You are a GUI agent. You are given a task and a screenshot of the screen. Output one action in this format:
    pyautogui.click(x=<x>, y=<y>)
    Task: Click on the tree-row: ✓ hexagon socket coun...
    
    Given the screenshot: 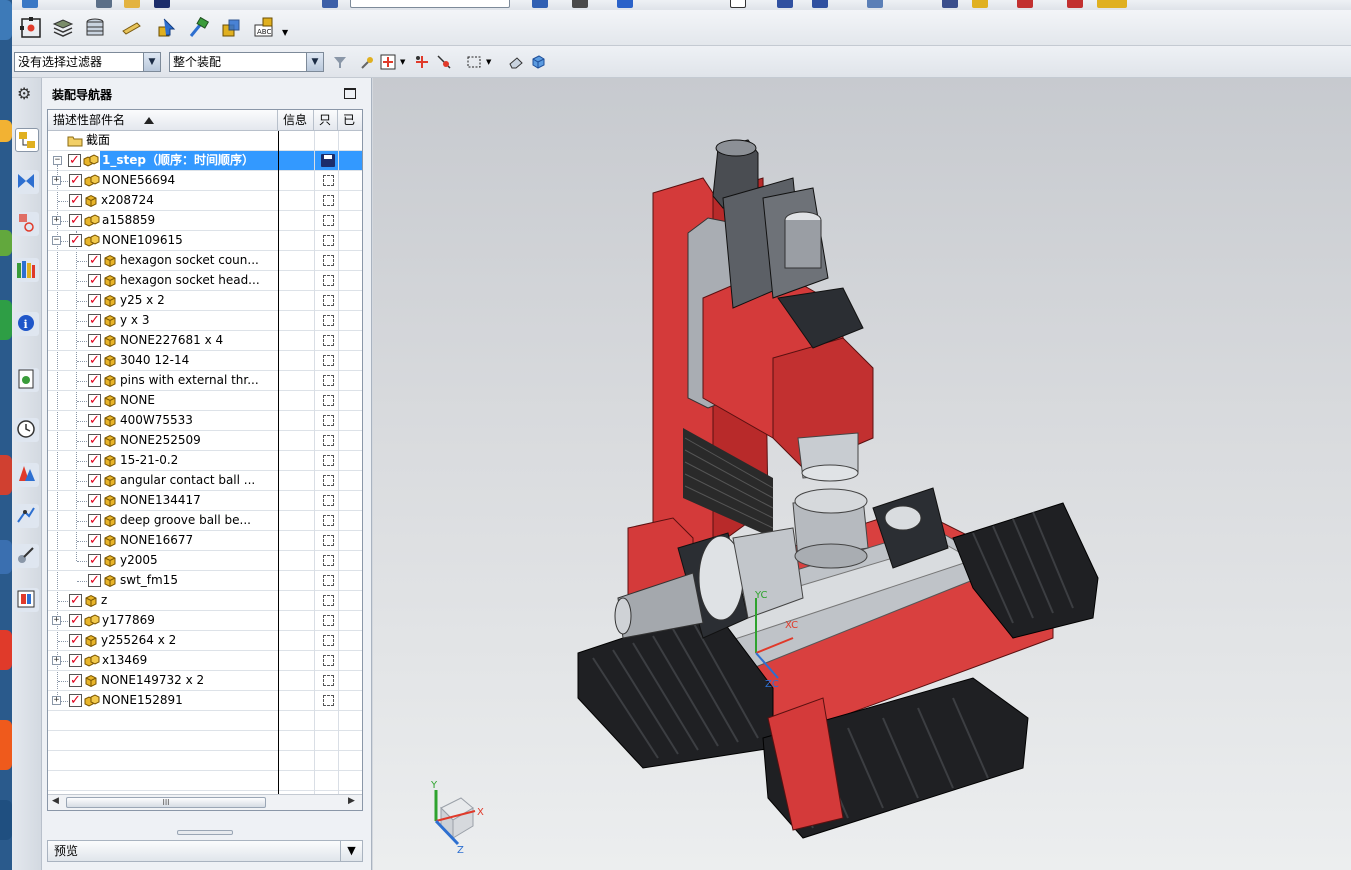 What is the action you would take?
    pyautogui.click(x=205, y=261)
    